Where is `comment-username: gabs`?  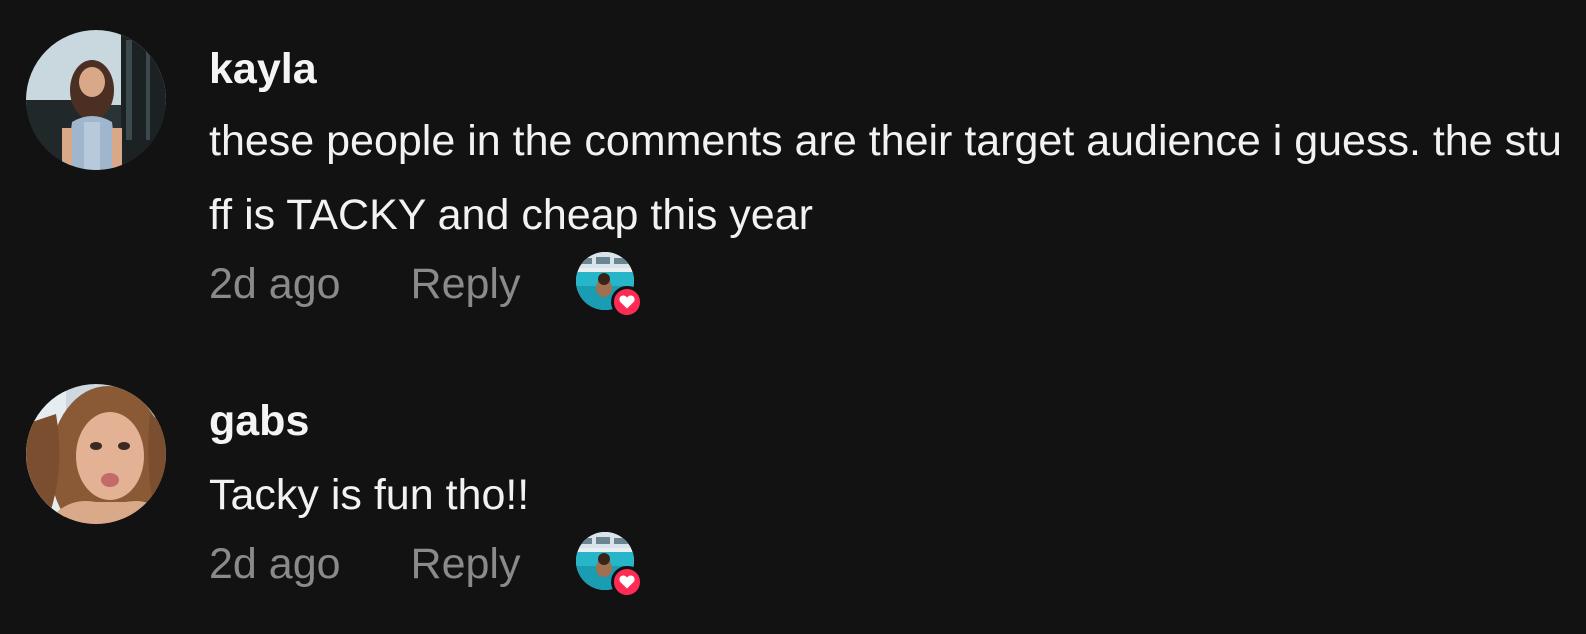 comment-username: gabs is located at coordinates (259, 421).